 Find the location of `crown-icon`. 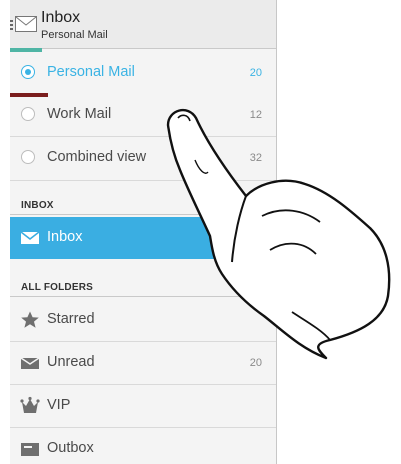

crown-icon is located at coordinates (30, 404).